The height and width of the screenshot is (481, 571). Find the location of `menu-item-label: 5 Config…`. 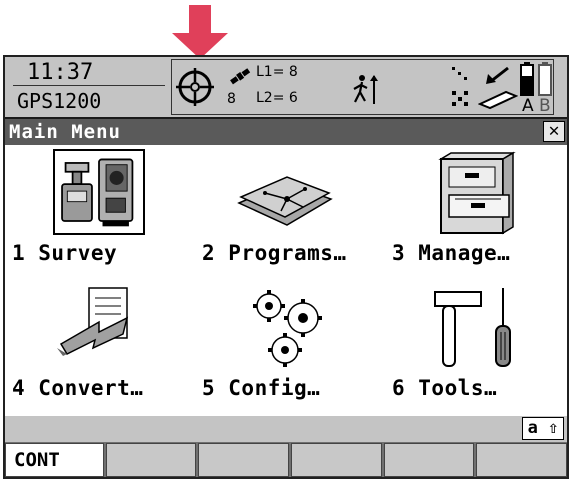

menu-item-label: 5 Config… is located at coordinates (261, 388).